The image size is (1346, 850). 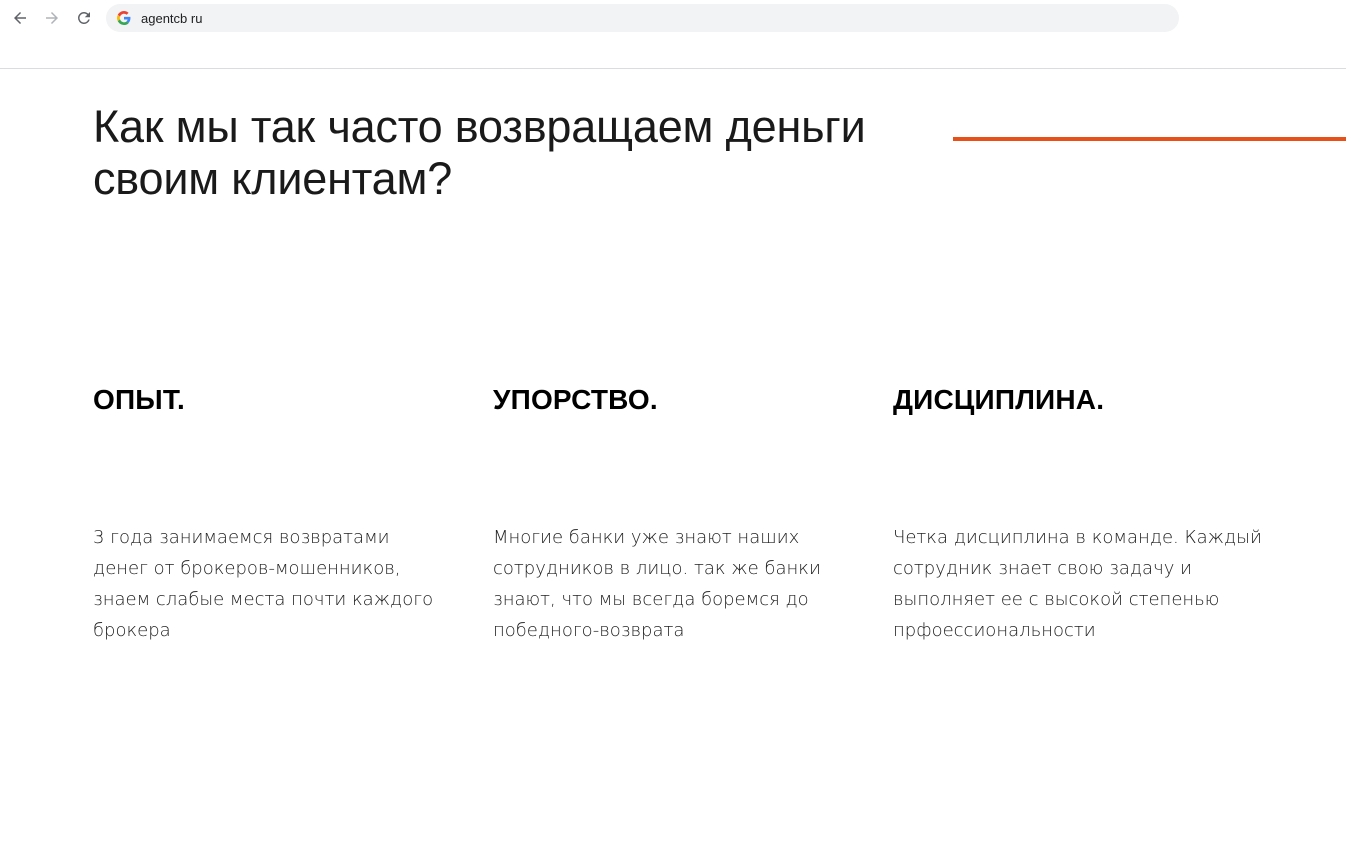 I want to click on feature-text-line: прфоессиональности, so click(x=994, y=630).